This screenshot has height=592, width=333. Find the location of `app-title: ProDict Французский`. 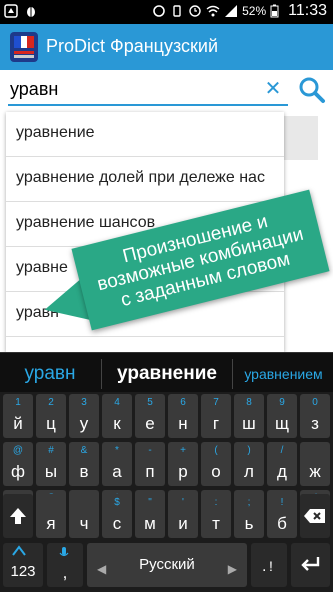

app-title: ProDict Французский is located at coordinates (132, 46).